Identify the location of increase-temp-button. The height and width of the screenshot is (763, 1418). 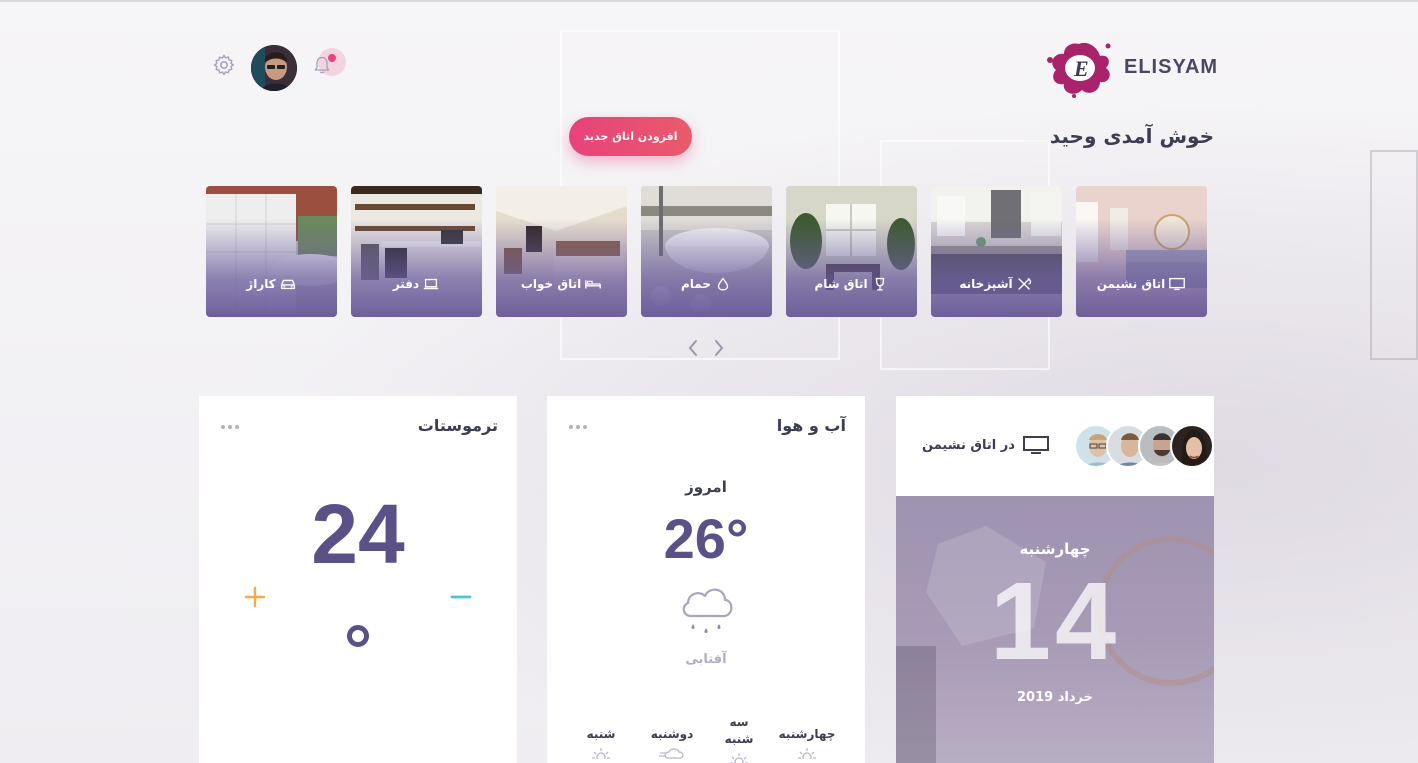
(255, 597).